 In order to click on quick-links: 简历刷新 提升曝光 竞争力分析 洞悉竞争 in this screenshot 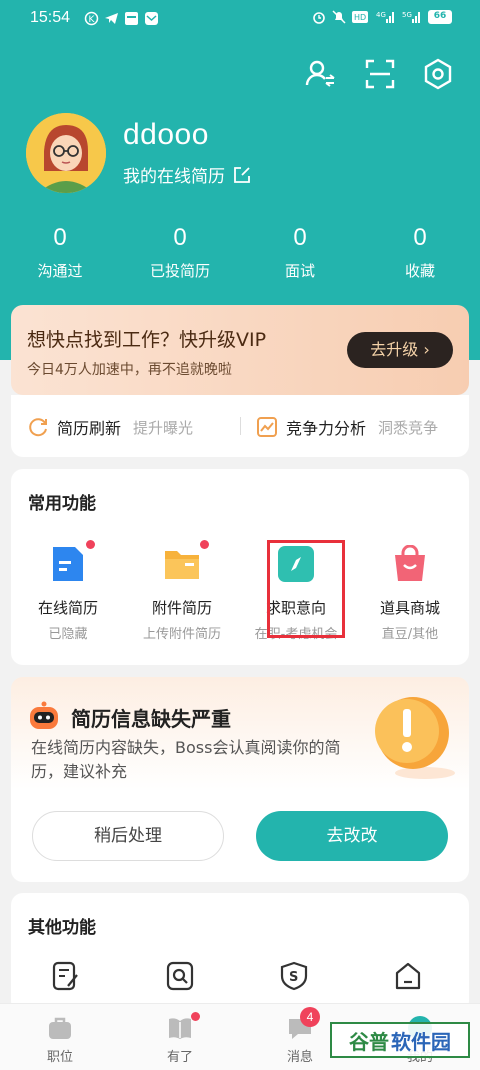, I will do `click(240, 426)`.